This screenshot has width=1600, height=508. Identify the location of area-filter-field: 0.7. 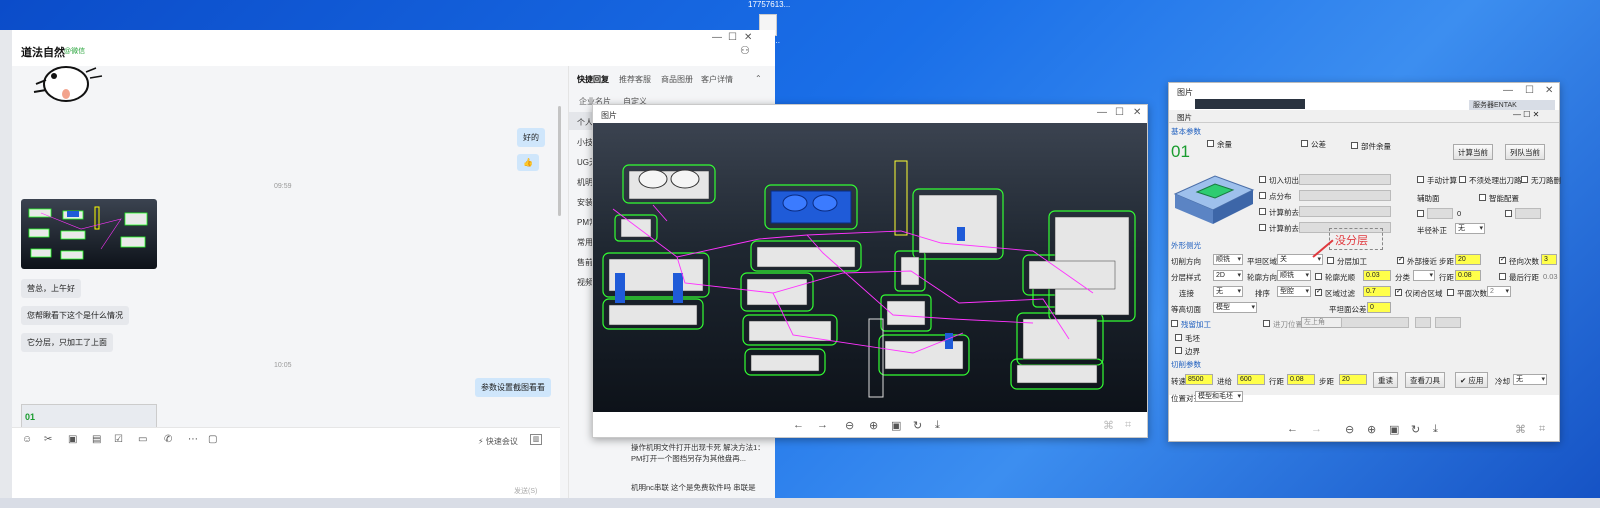
(1377, 291).